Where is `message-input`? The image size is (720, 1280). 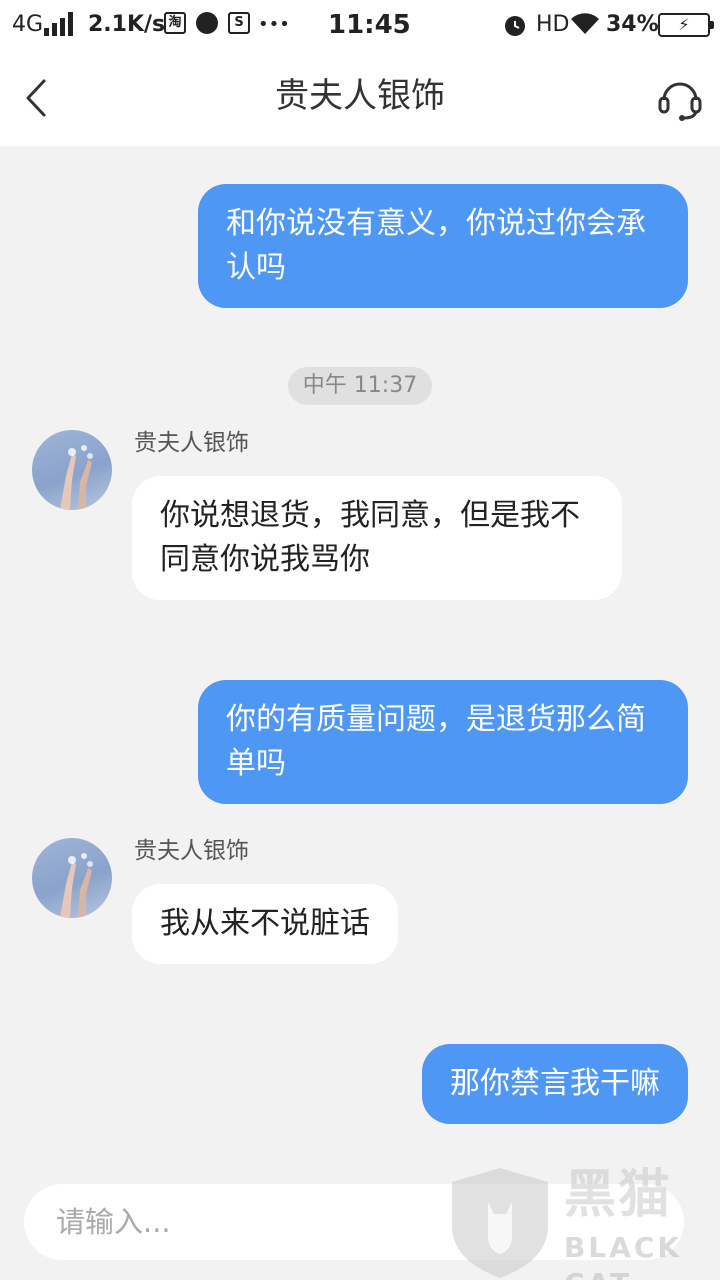
message-input is located at coordinates (354, 1222).